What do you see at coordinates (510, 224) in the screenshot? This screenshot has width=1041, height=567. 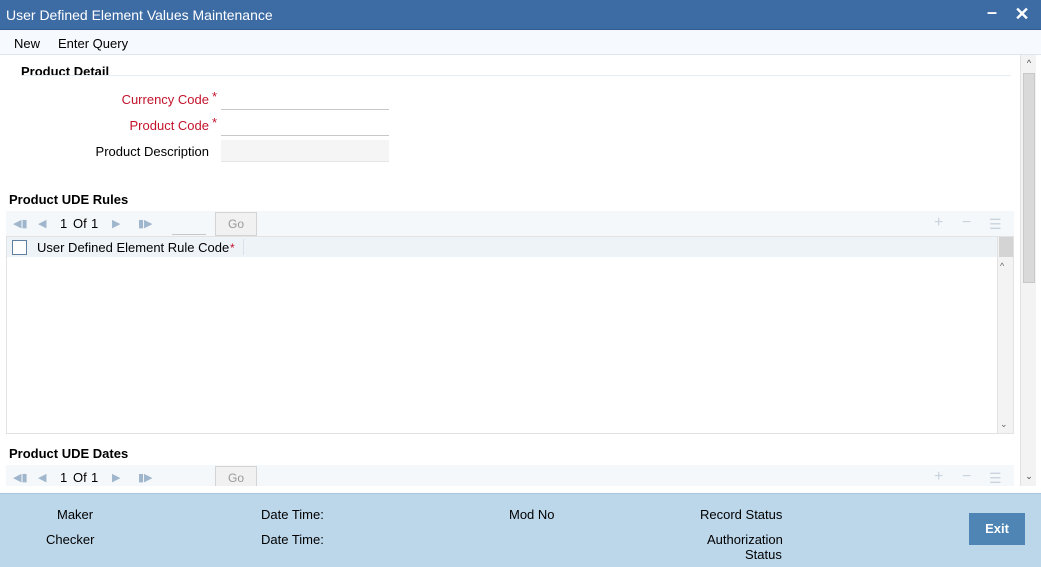 I see `ude-rules-pagination: ◀▮ ◀ 1 Of 1 ▶ ▮▶ Go + − ☰` at bounding box center [510, 224].